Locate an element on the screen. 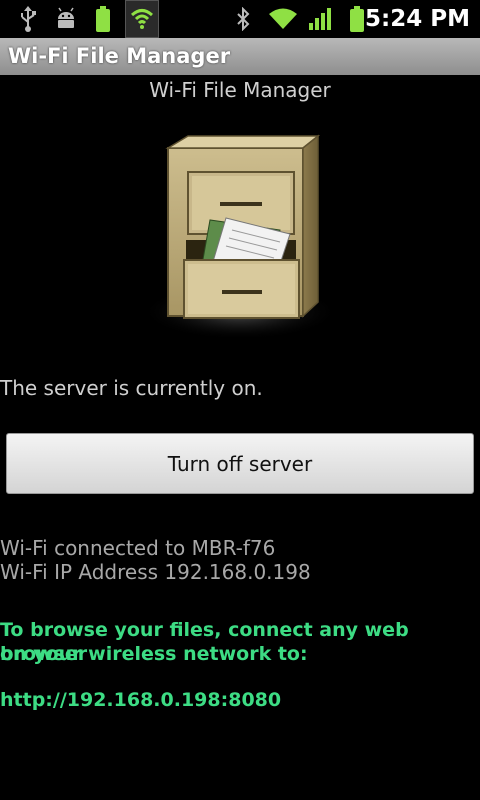 This screenshot has height=800, width=480. status-bar: 5:24 PM is located at coordinates (240, 19).